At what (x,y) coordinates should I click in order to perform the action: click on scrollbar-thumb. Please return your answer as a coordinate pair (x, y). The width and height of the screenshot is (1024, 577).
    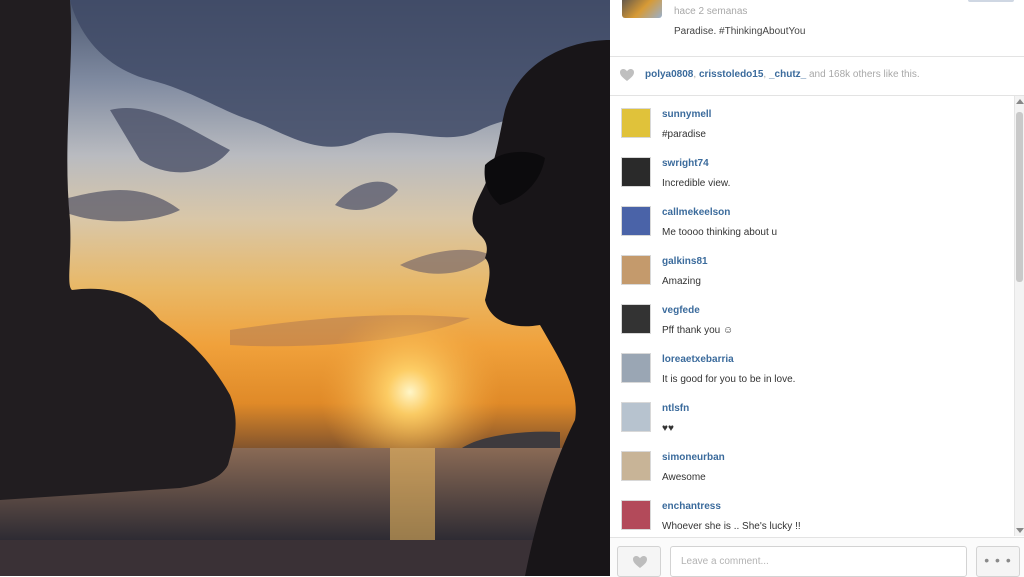
    Looking at the image, I should click on (1019, 197).